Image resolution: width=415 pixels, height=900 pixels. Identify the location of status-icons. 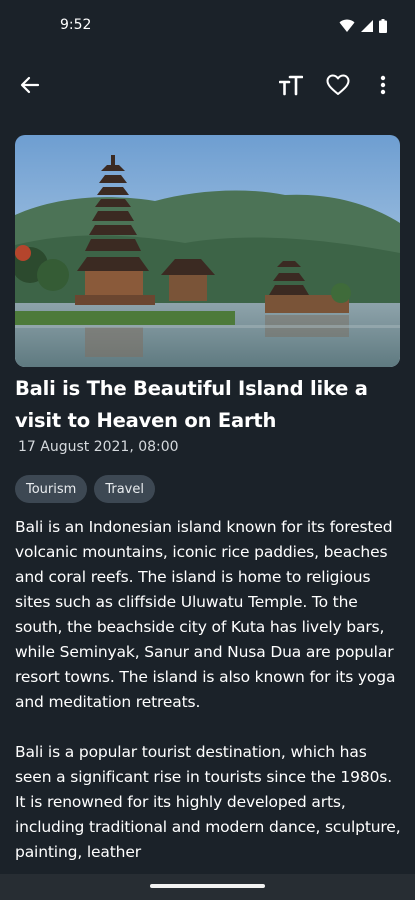
(363, 27).